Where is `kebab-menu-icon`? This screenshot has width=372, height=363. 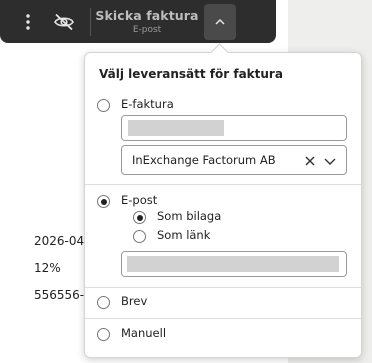 kebab-menu-icon is located at coordinates (28, 21).